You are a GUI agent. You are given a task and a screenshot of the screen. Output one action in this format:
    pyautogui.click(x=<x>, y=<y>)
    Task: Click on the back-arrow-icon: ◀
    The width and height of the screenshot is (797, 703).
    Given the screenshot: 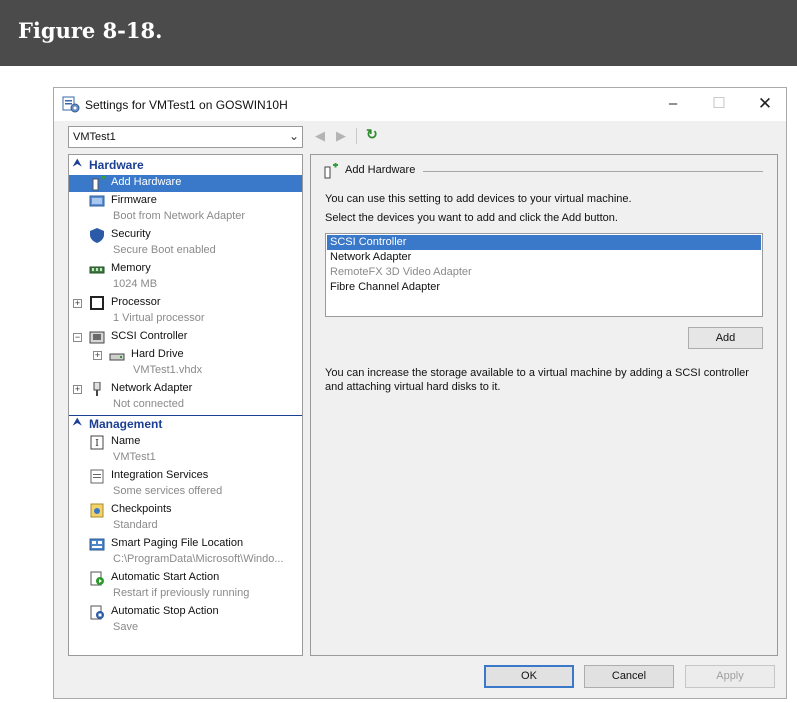 What is the action you would take?
    pyautogui.click(x=320, y=136)
    